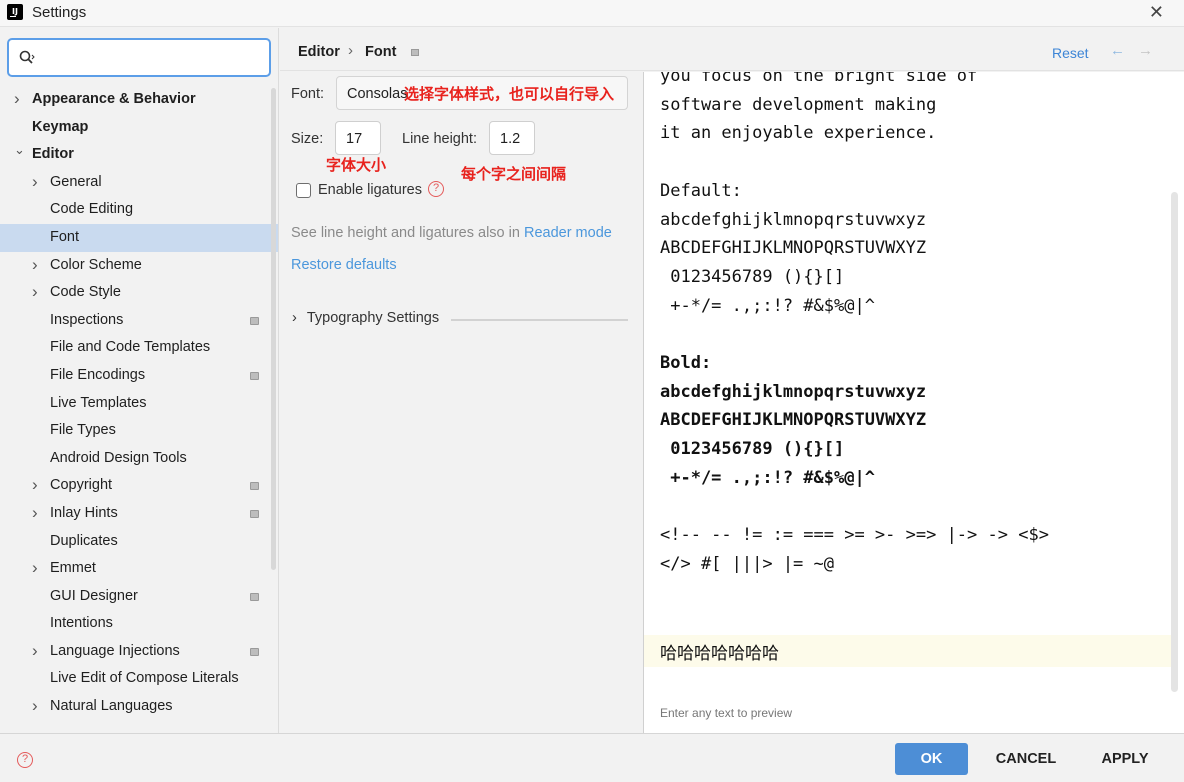 This screenshot has height=782, width=1184. I want to click on sidebar-item-copyright: › Copyright, so click(139, 486).